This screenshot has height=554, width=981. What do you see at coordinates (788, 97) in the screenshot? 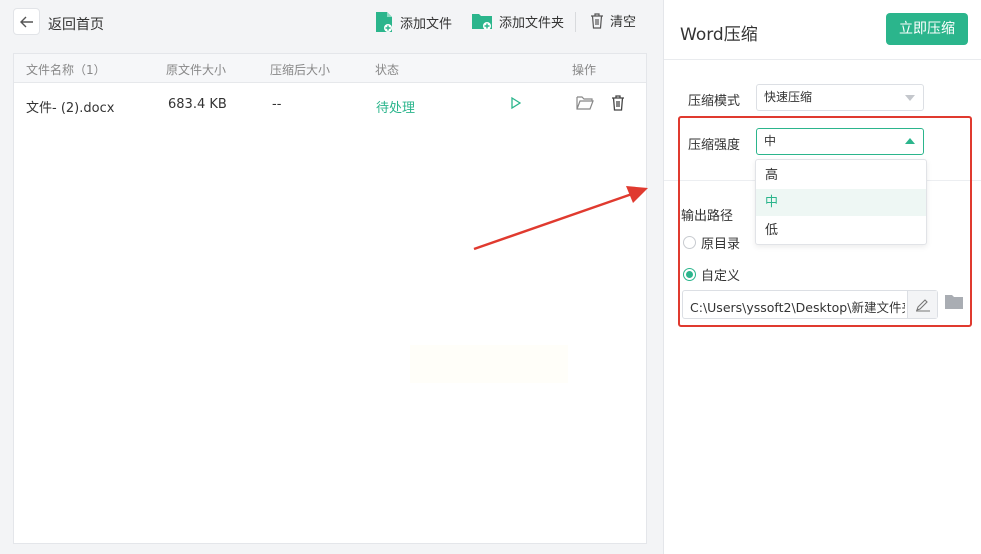
I see `compress-mode-value: 快速压缩` at bounding box center [788, 97].